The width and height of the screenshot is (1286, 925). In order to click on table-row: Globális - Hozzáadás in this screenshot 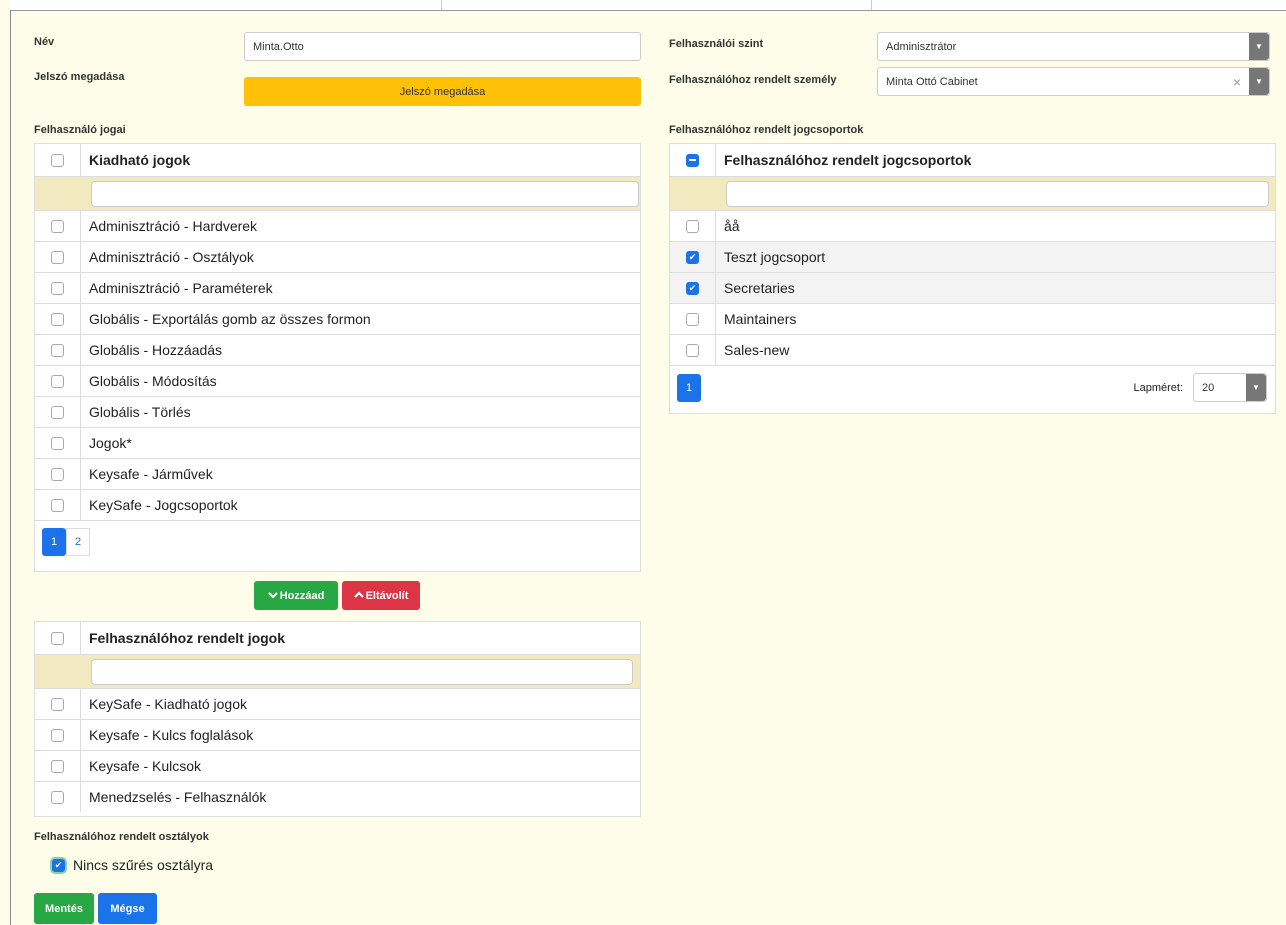, I will do `click(337, 349)`.